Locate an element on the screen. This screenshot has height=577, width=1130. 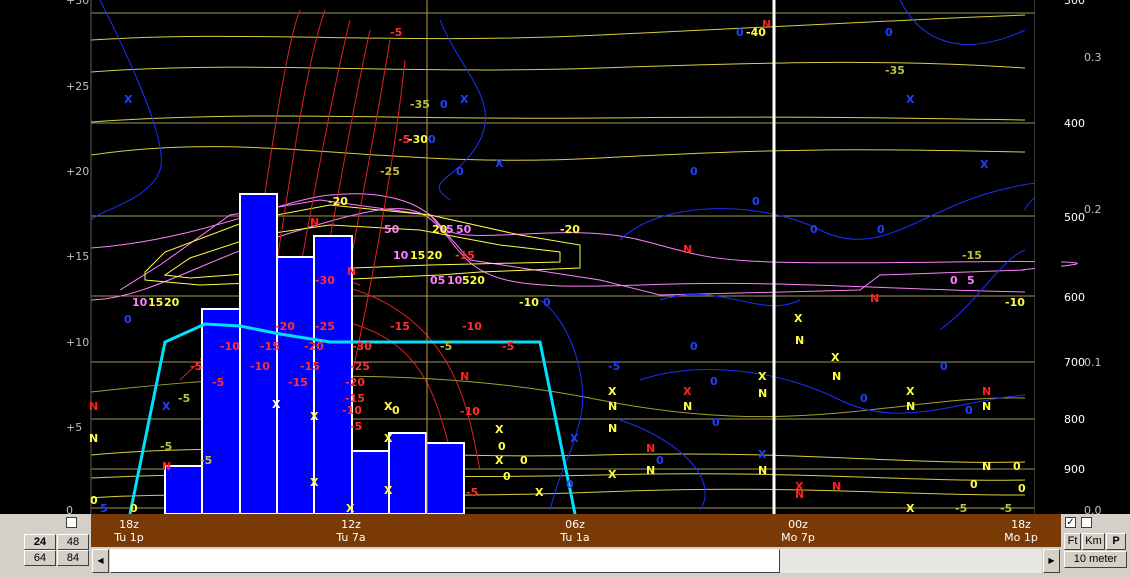
feet-button: Ft is located at coordinates (1072, 541).